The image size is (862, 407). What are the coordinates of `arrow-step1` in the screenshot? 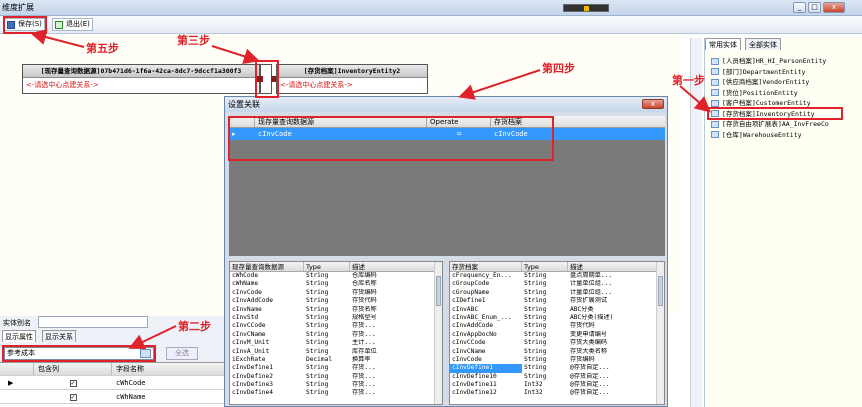 It's located at (695, 99).